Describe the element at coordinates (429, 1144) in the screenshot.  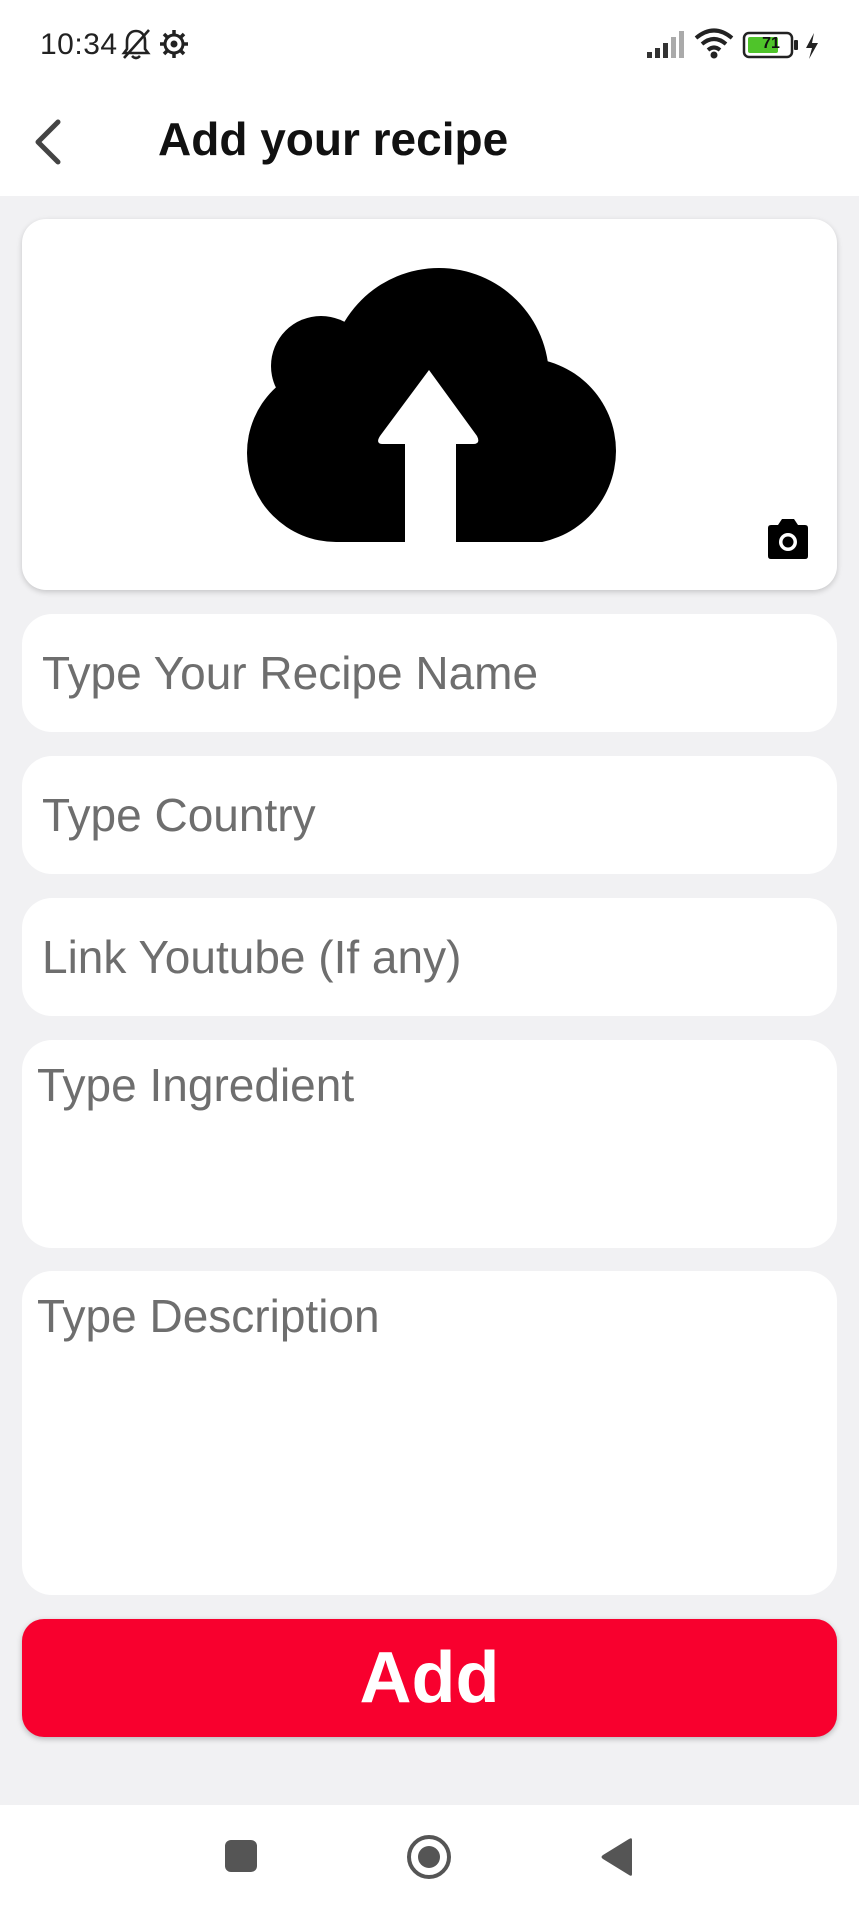
I see `ingredient-textarea` at that location.